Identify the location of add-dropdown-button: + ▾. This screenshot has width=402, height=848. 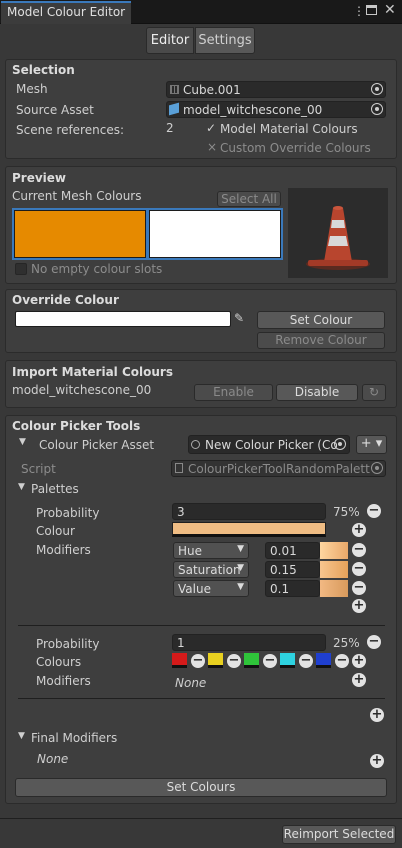
(371, 444).